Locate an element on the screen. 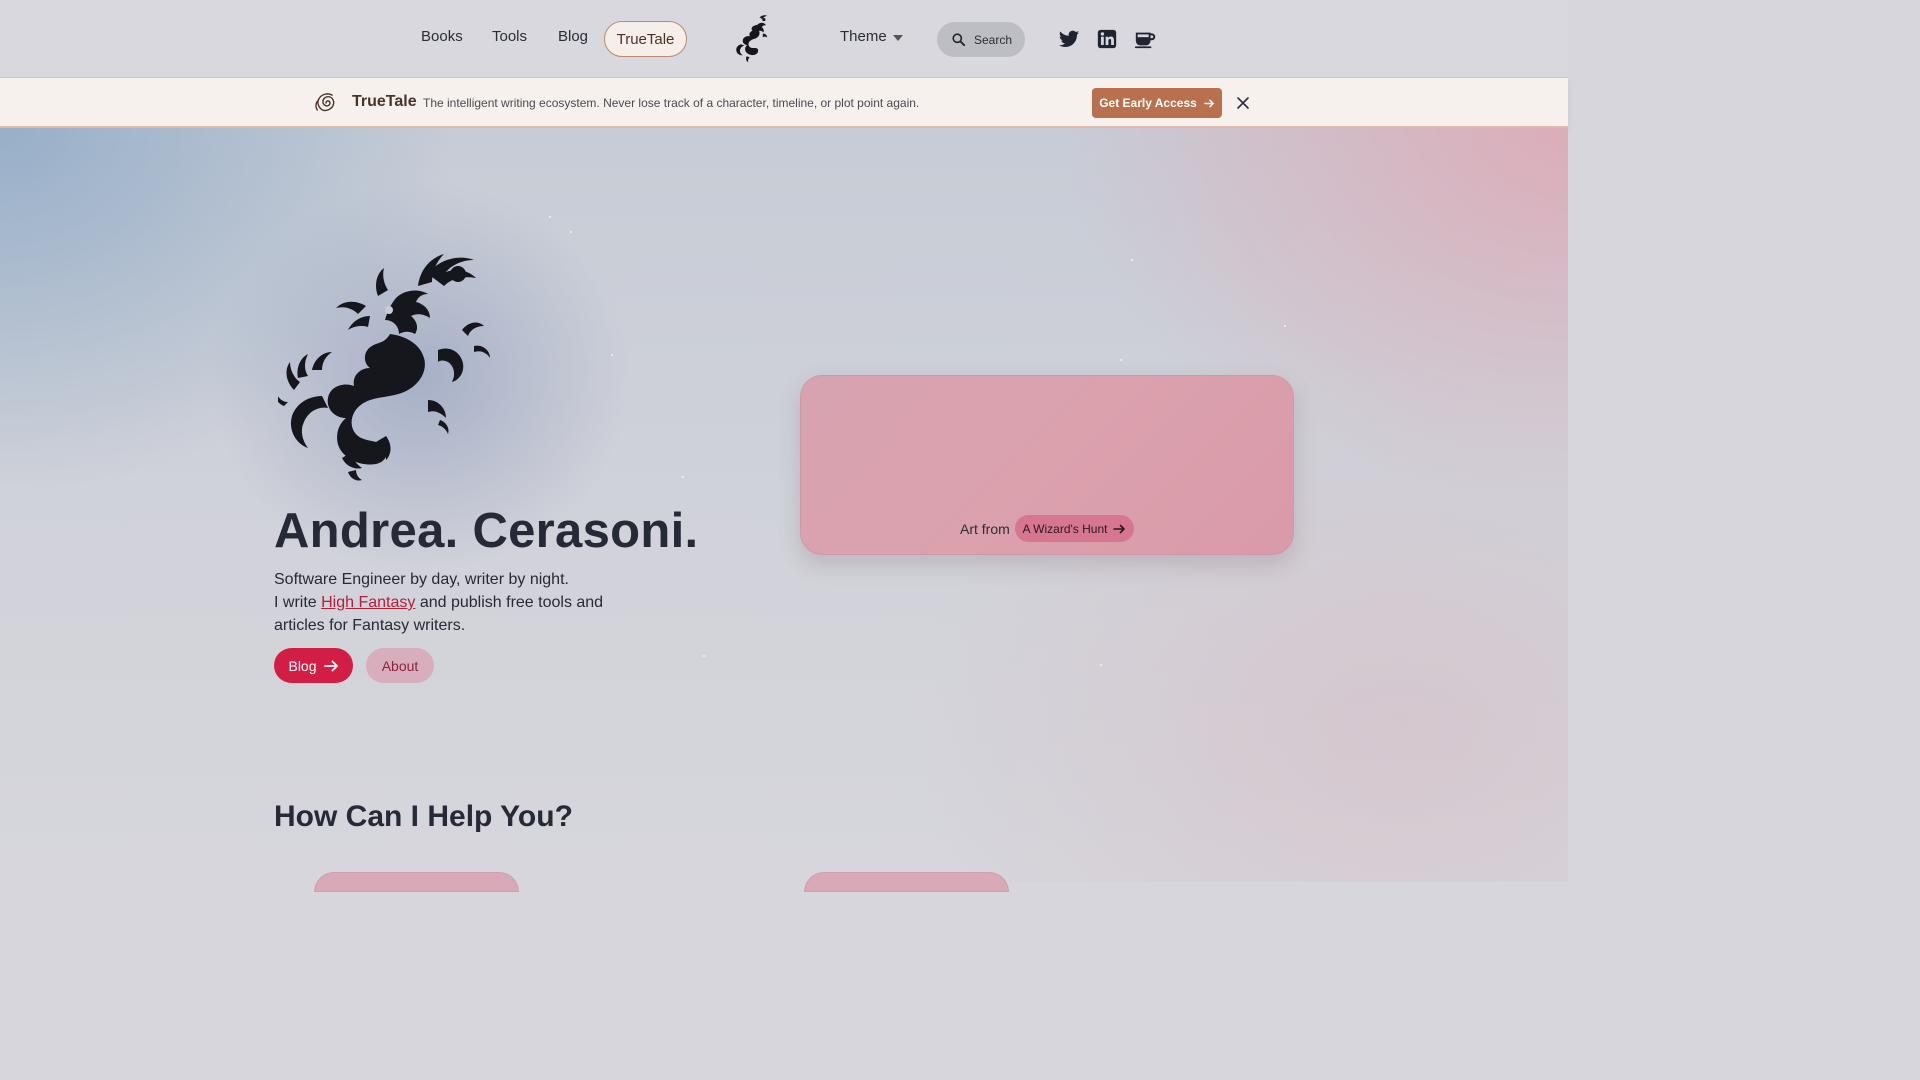 The width and height of the screenshot is (1920, 1080). search-icon is located at coordinates (958, 39).